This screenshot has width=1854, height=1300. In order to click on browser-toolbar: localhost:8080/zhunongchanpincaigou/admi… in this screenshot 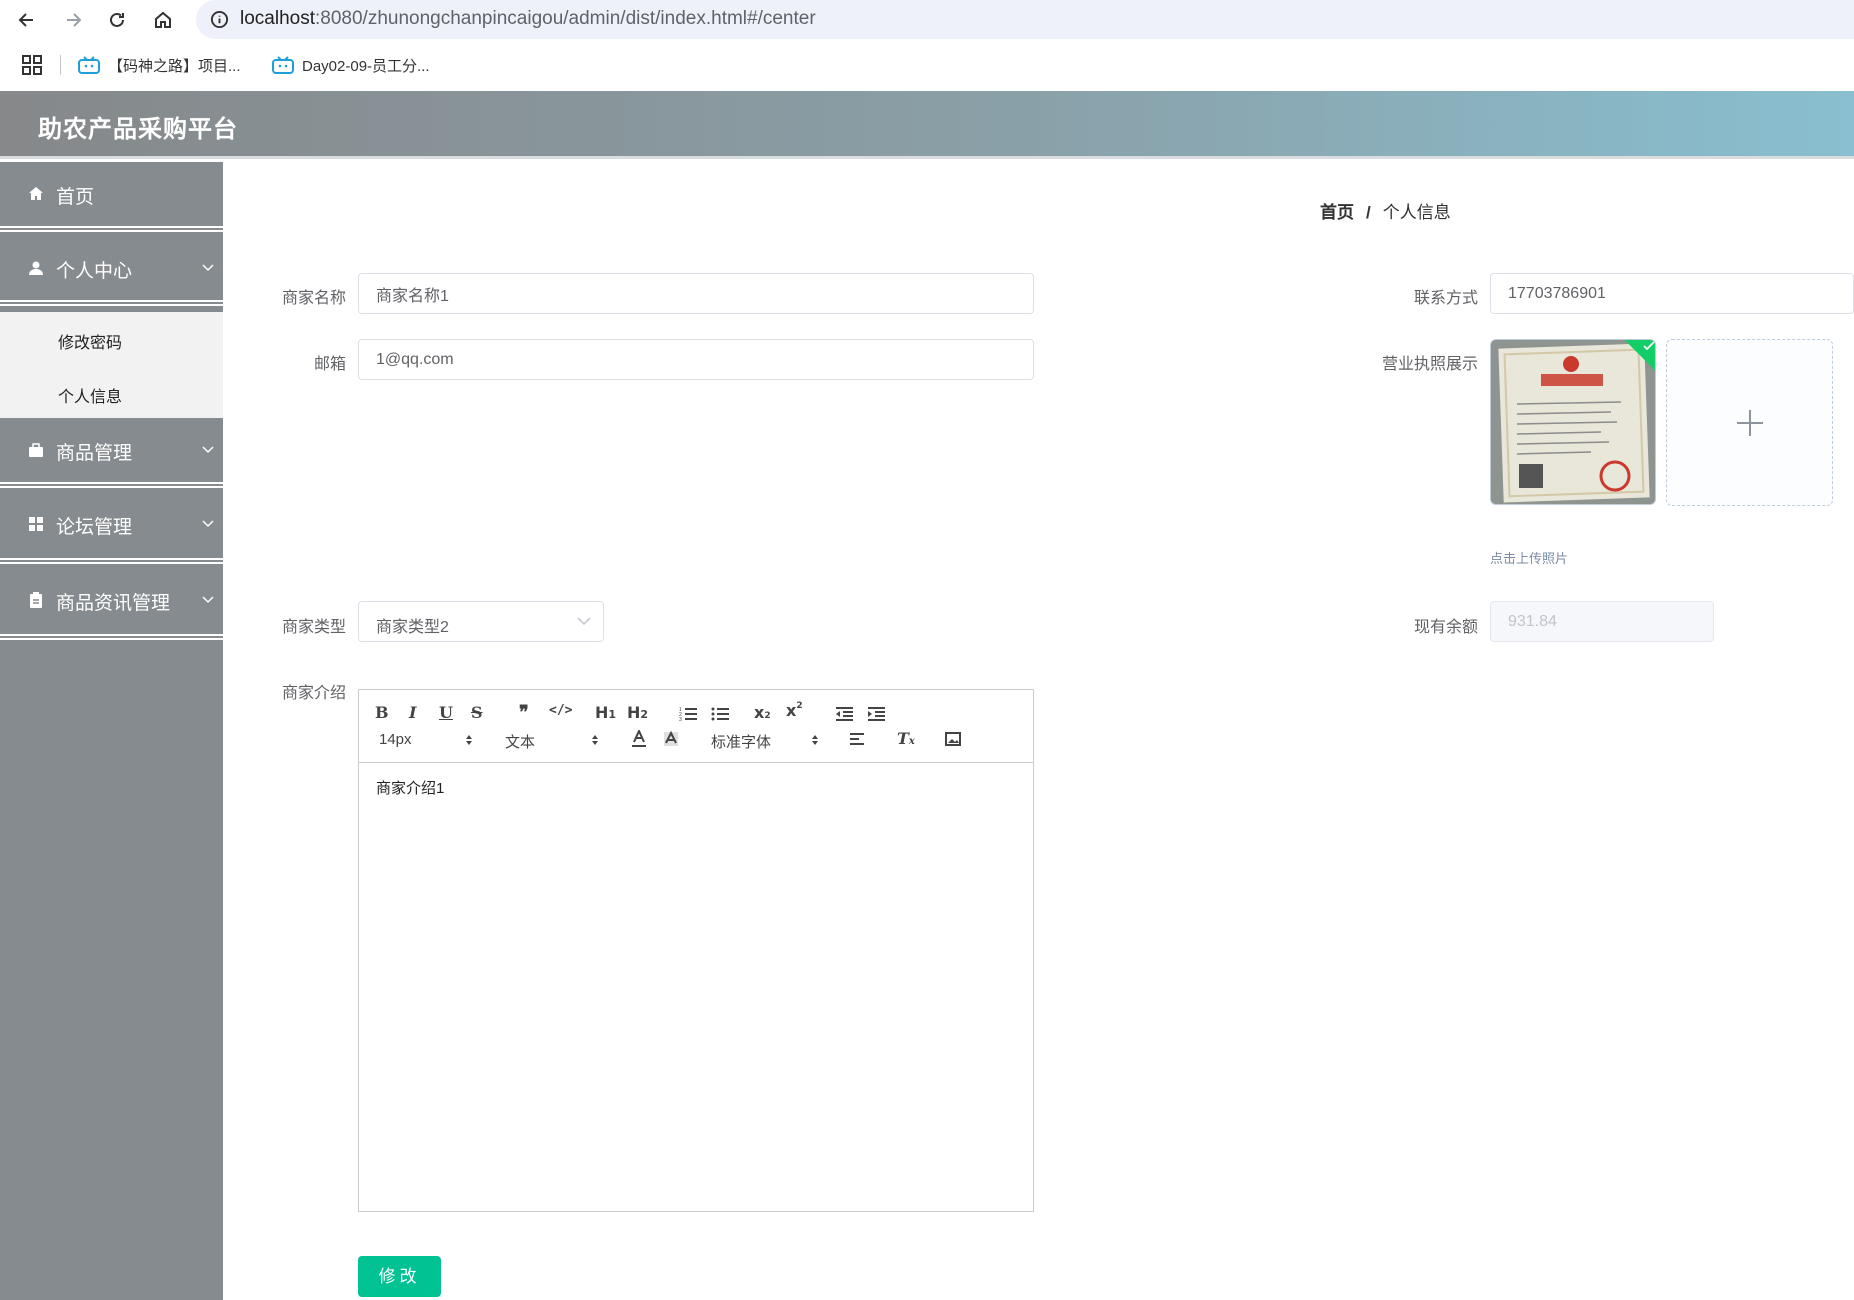, I will do `click(927, 20)`.